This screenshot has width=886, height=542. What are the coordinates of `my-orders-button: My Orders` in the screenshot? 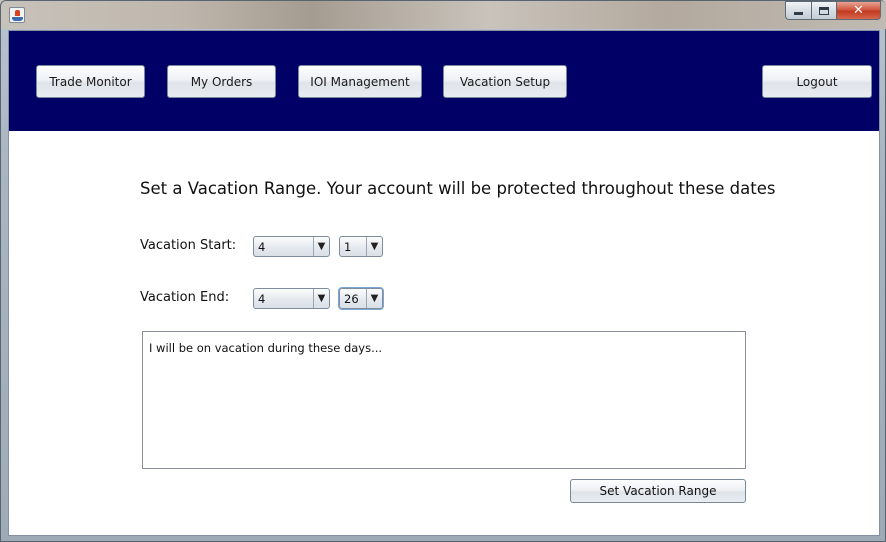 It's located at (221, 81).